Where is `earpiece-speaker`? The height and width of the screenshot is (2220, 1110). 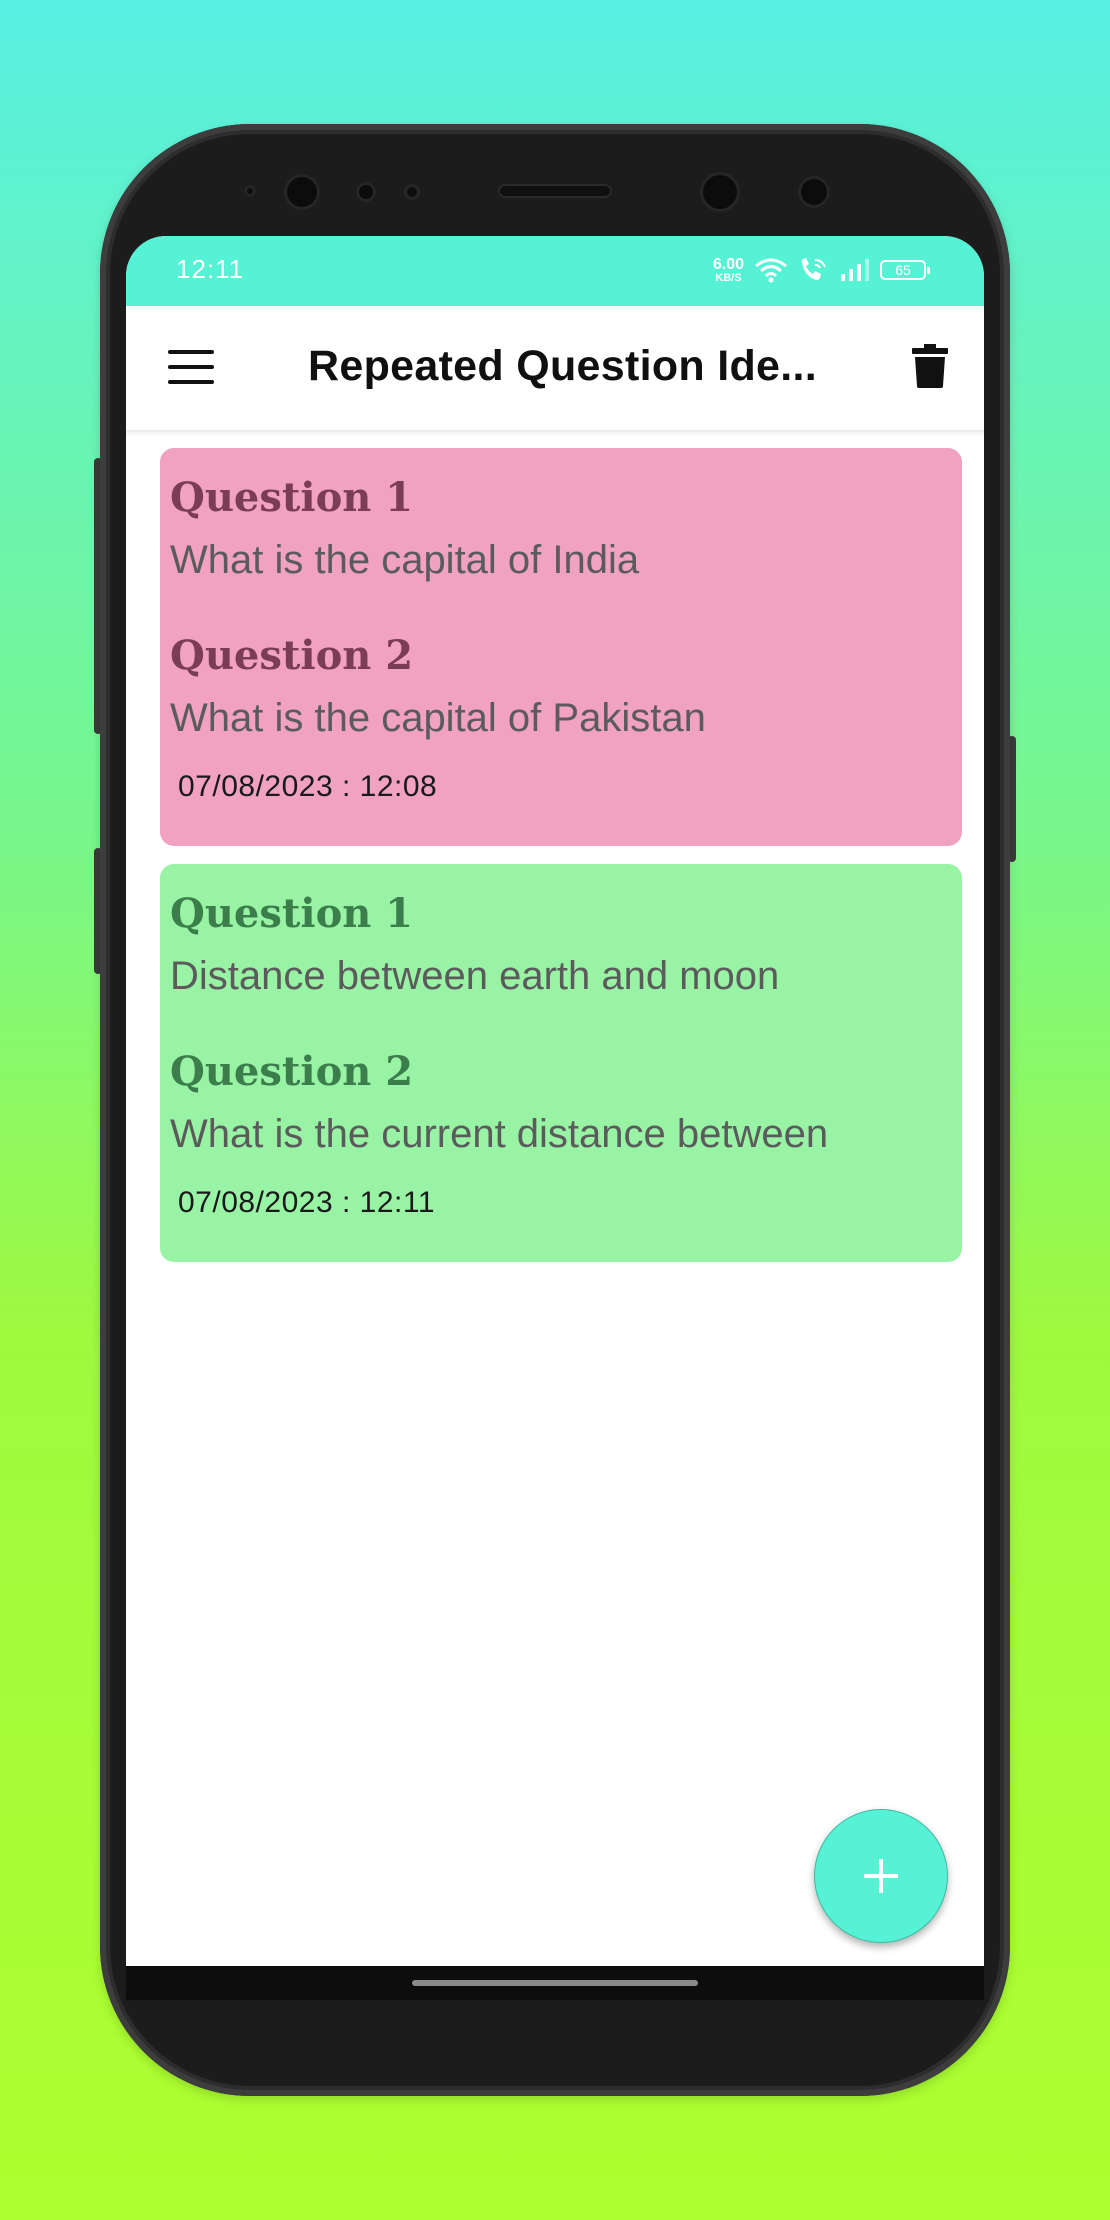 earpiece-speaker is located at coordinates (555, 191).